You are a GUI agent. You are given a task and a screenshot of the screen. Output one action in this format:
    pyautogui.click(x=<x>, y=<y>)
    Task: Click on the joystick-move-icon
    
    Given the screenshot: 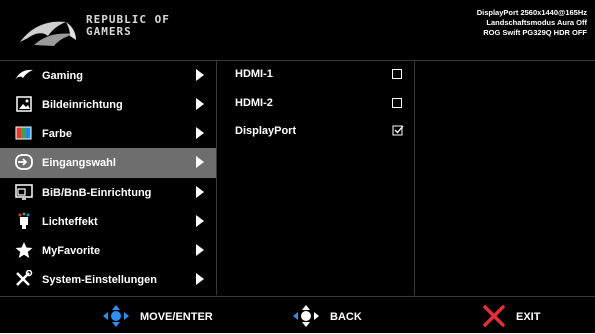 What is the action you would take?
    pyautogui.click(x=116, y=316)
    